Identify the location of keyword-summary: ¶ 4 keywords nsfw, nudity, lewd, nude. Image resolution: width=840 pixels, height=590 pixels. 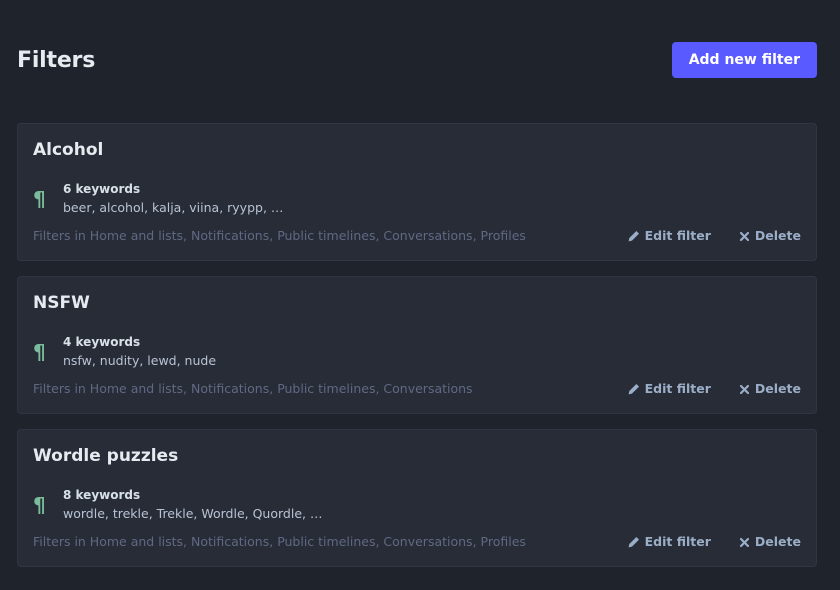
(124, 352).